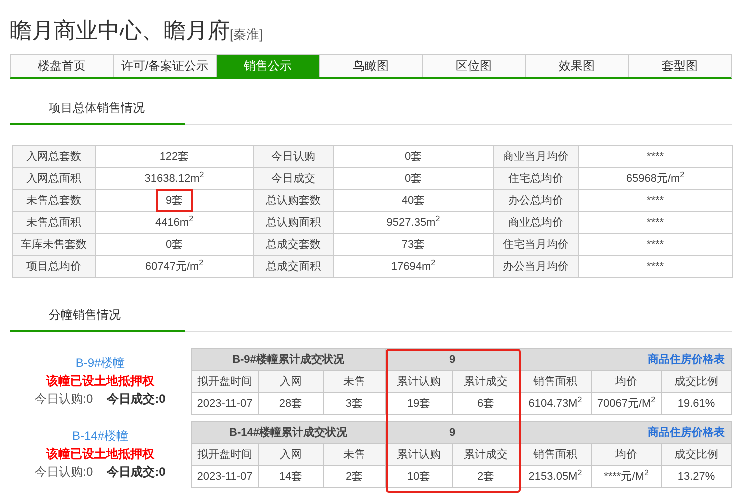 The image size is (740, 496). Describe the element at coordinates (536, 245) in the screenshot. I see `table-cell: 住宅当月均价` at that location.